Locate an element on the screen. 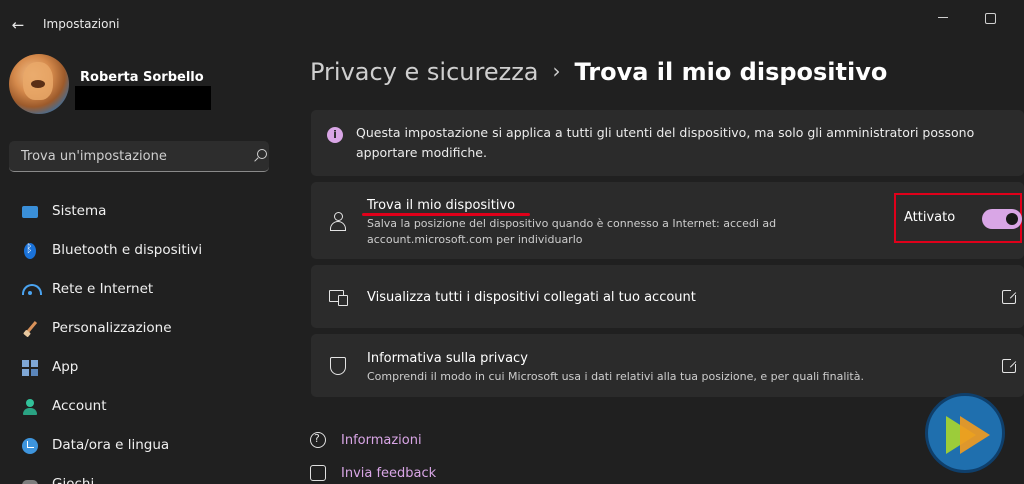 This screenshot has width=1024, height=484. sidebar-item-personalizzazione: Personalizzazione is located at coordinates (145, 328).